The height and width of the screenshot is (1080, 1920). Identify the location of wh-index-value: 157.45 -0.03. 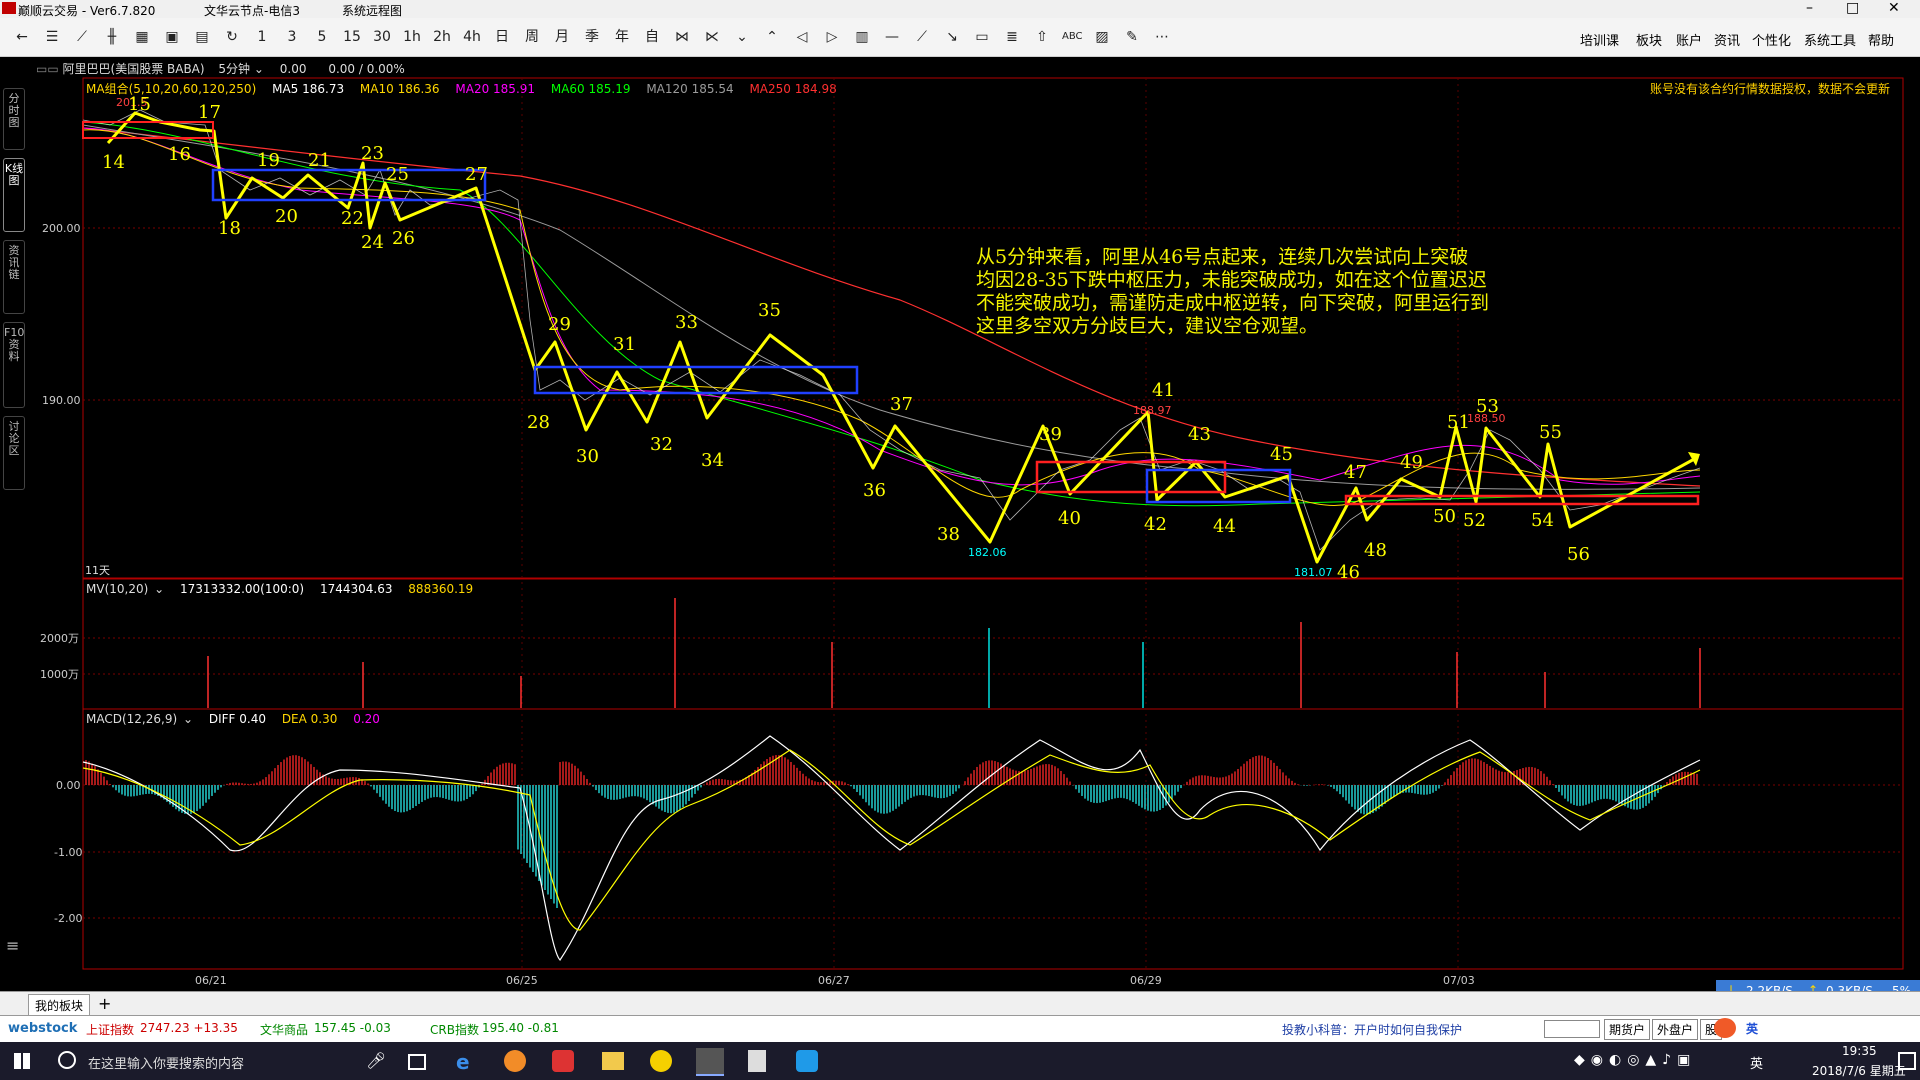
(352, 1028).